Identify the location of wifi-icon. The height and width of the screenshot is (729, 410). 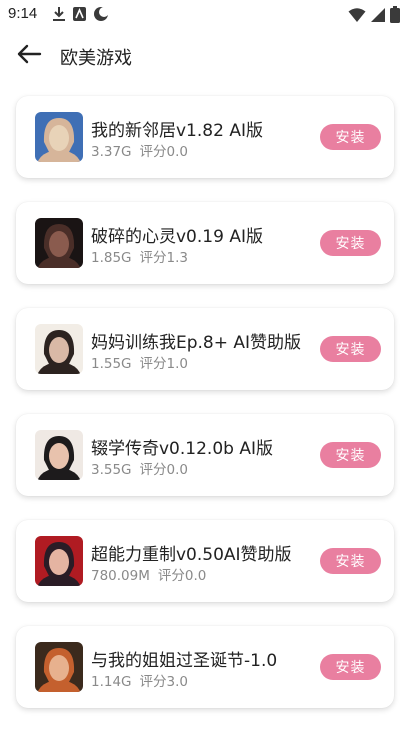
(357, 17).